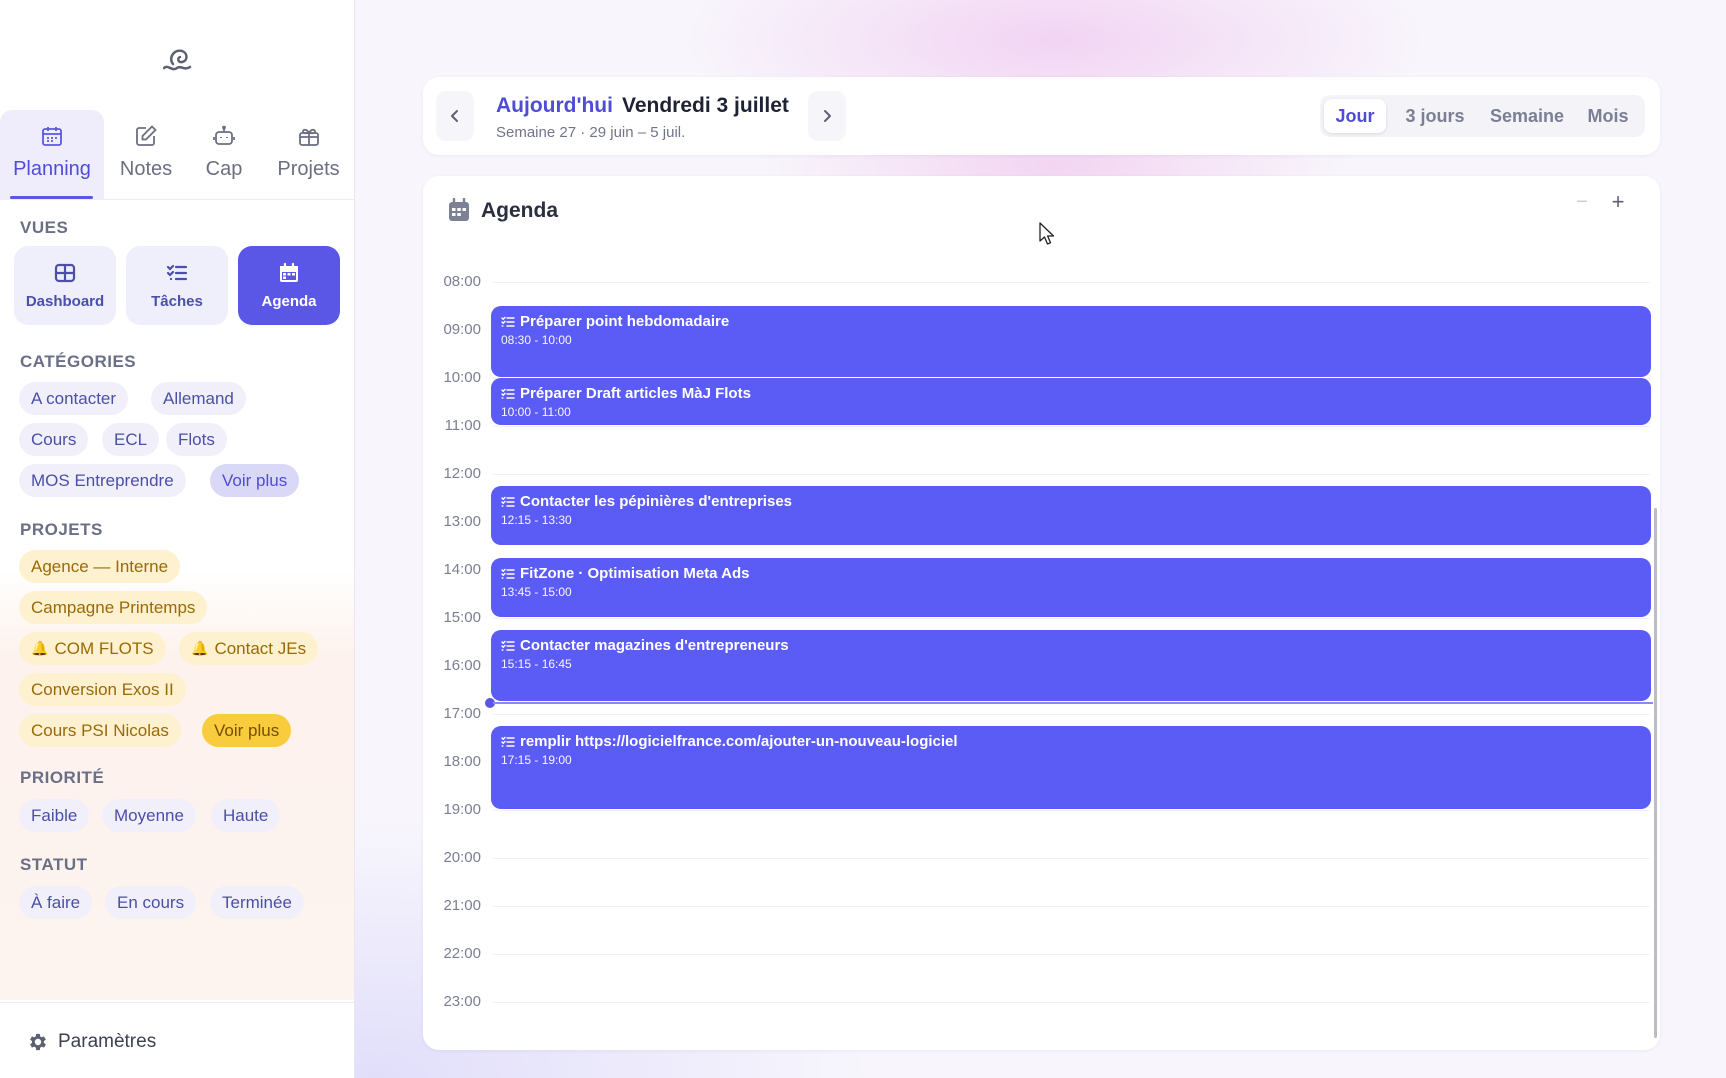  Describe the element at coordinates (102, 689) in the screenshot. I see `project-chip: Conversion Exos II` at that location.